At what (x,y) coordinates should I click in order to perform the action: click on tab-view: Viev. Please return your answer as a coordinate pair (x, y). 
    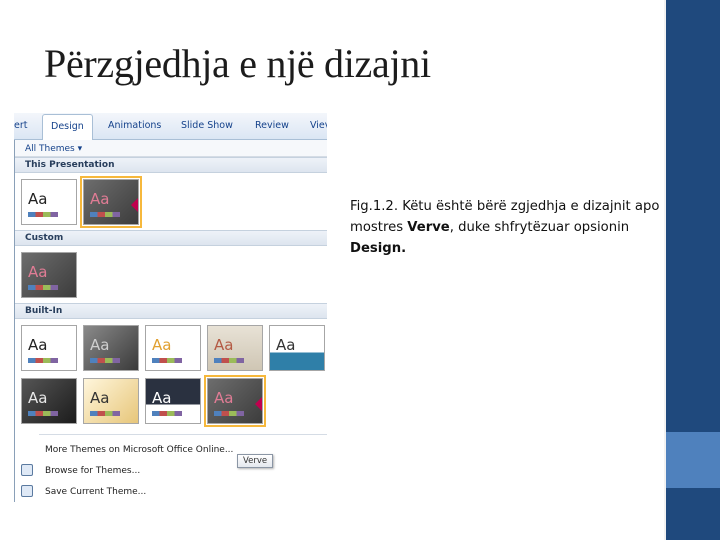
    Looking at the image, I should click on (318, 125).